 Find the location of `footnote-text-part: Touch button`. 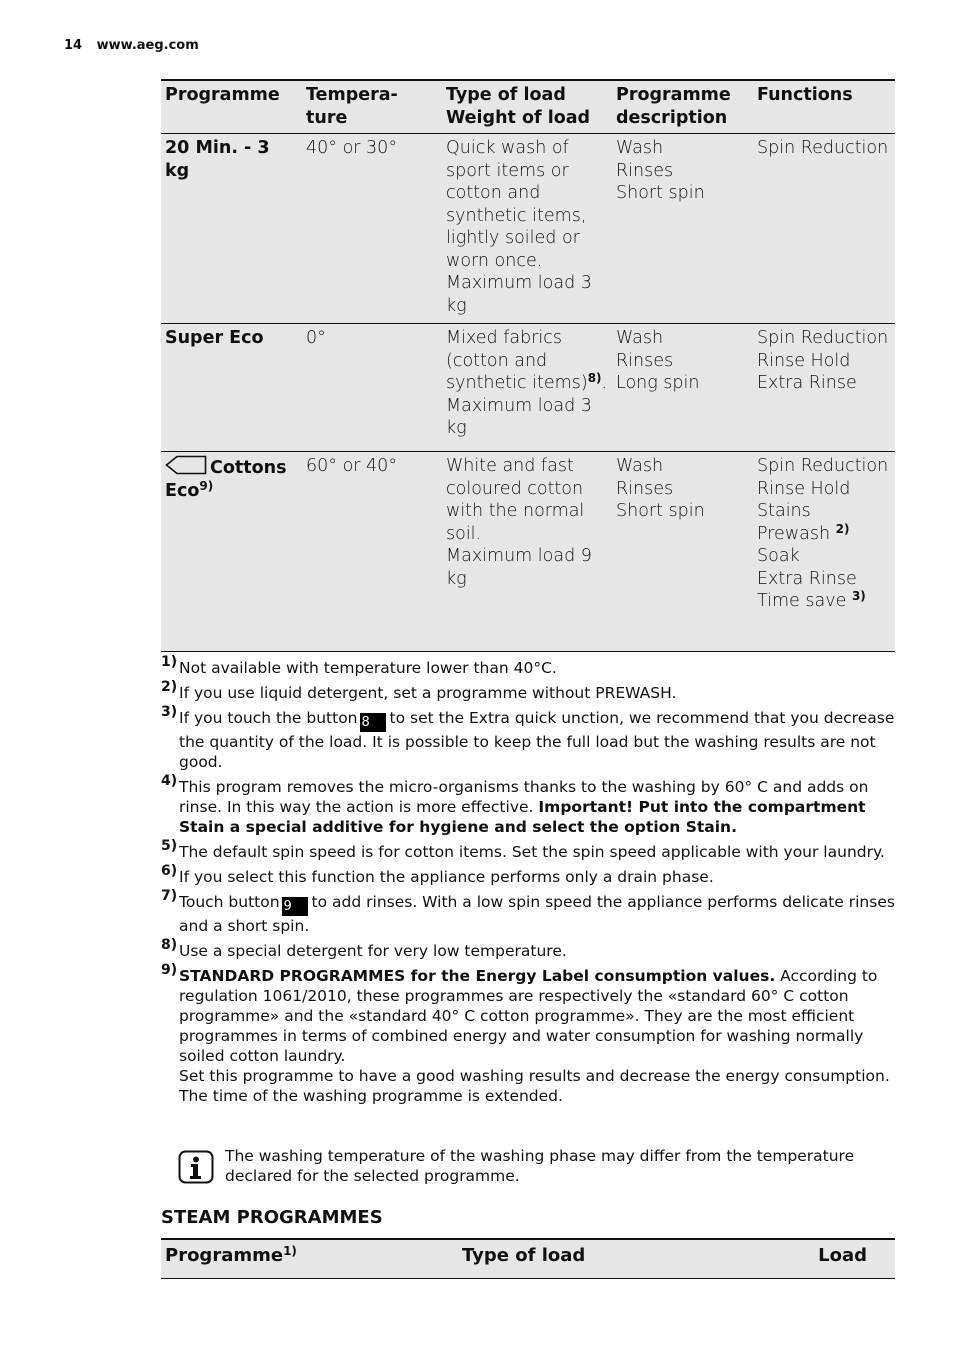

footnote-text-part: Touch button is located at coordinates (229, 902).